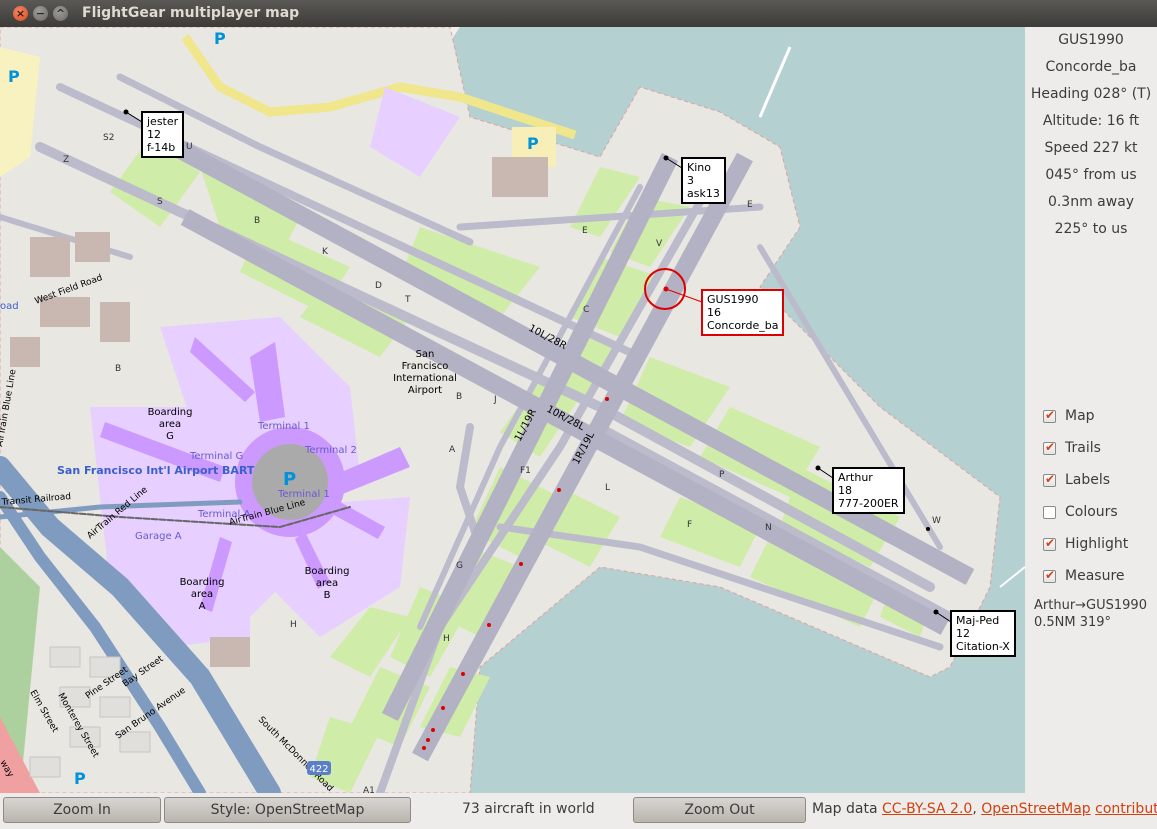  I want to click on aircraft-altitude: 18, so click(845, 490).